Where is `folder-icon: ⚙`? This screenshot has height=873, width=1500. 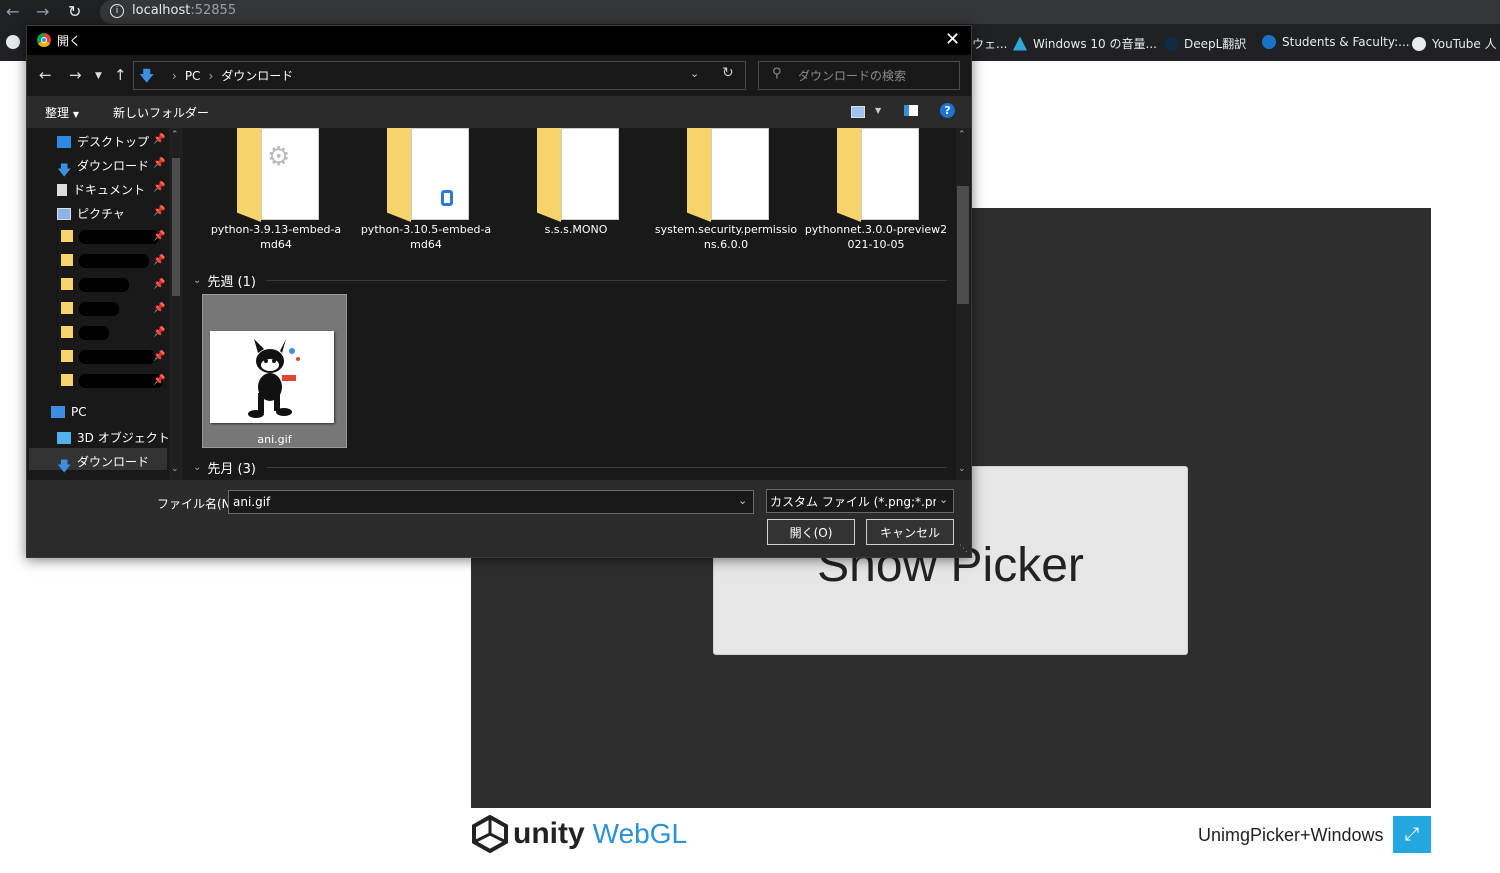 folder-icon: ⚙ is located at coordinates (276, 175).